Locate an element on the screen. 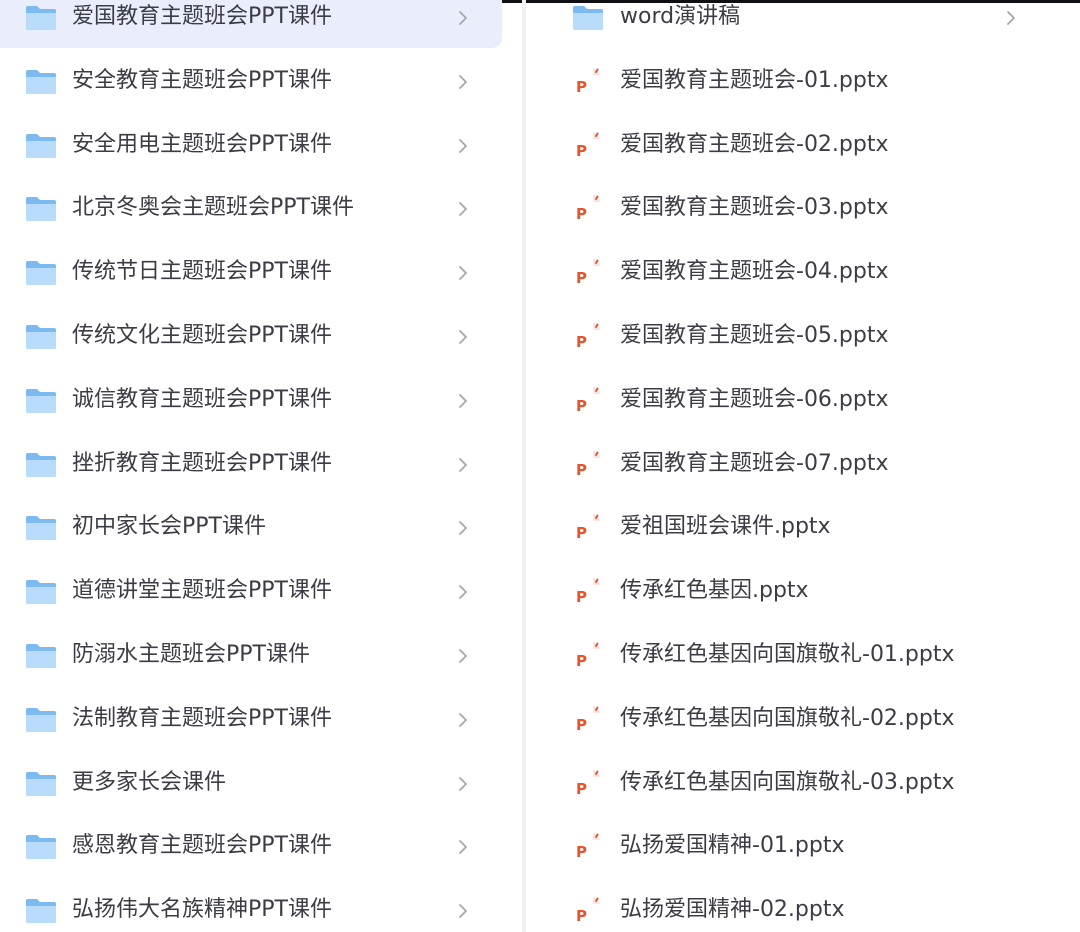 The image size is (1080, 932). item-label: 爱国教育主题班会PPT课件 is located at coordinates (202, 16).